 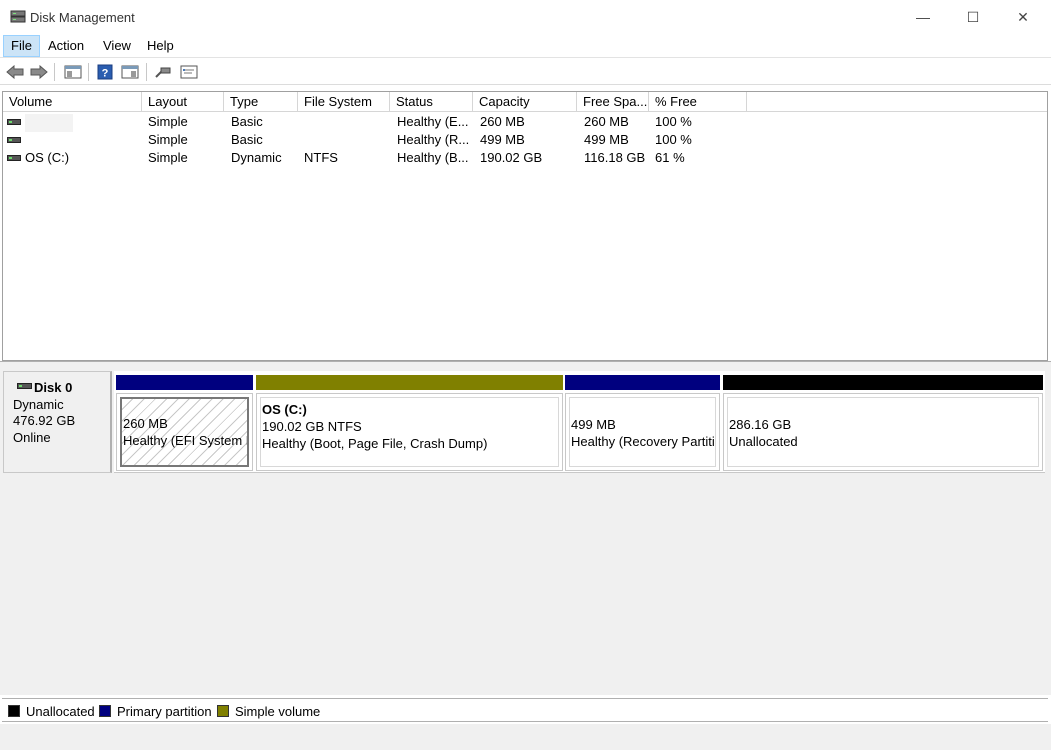 I want to click on volume-capacity: 499 MB, so click(x=502, y=139).